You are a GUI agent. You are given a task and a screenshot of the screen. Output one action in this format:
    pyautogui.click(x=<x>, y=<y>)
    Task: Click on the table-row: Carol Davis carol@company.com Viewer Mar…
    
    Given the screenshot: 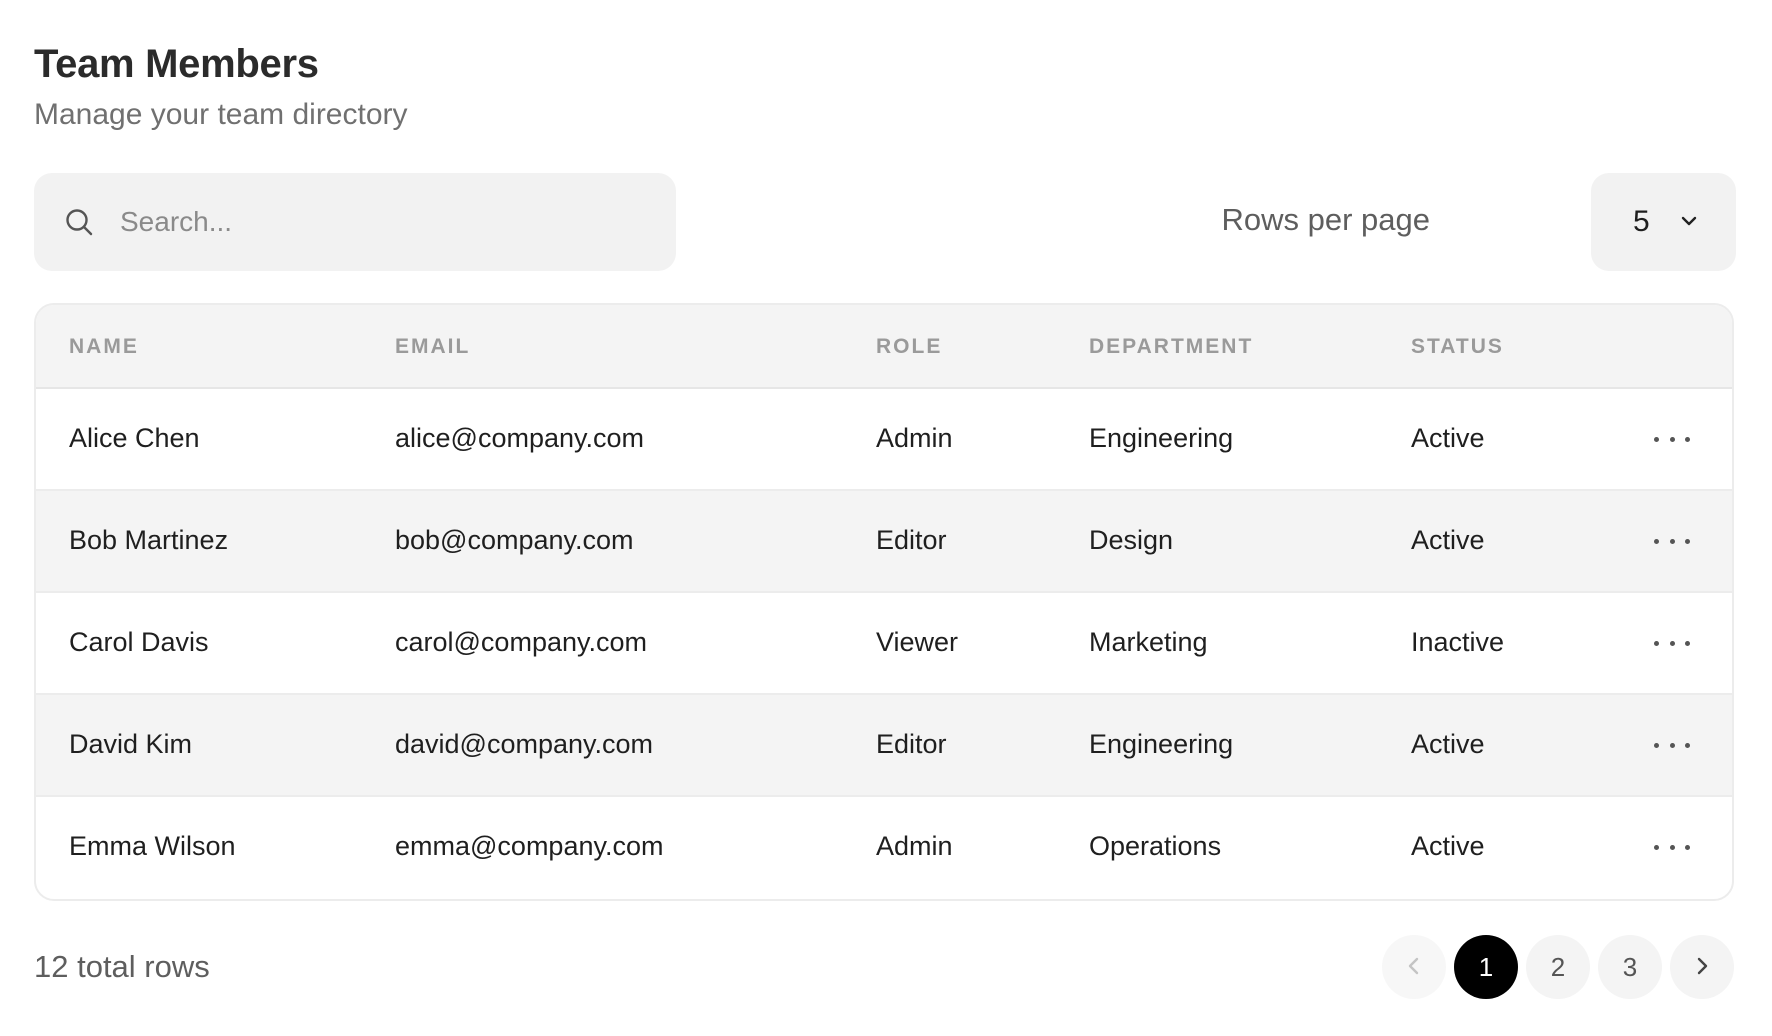 What is the action you would take?
    pyautogui.click(x=884, y=644)
    